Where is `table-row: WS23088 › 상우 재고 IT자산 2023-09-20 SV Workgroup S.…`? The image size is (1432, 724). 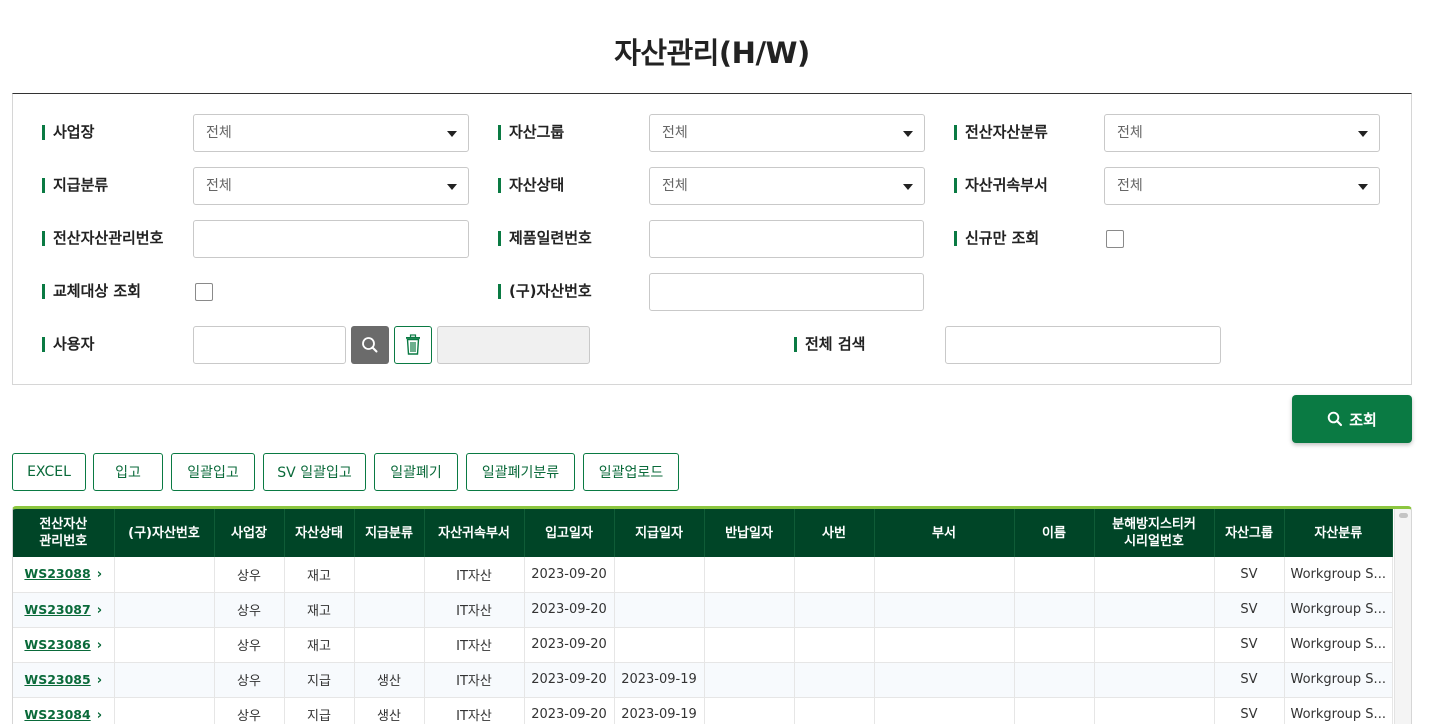 table-row: WS23088 › 상우 재고 IT자산 2023-09-20 SV Workgroup S.… is located at coordinates (703, 575).